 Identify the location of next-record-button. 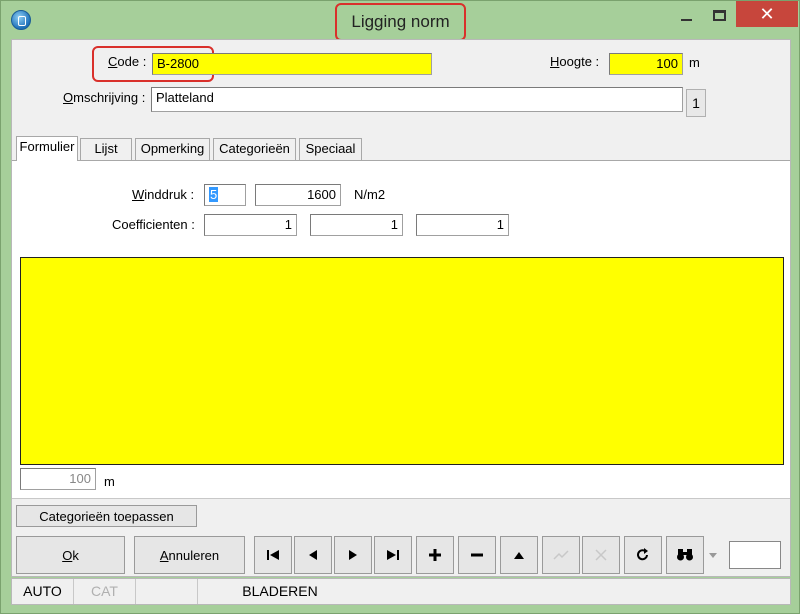
(353, 555).